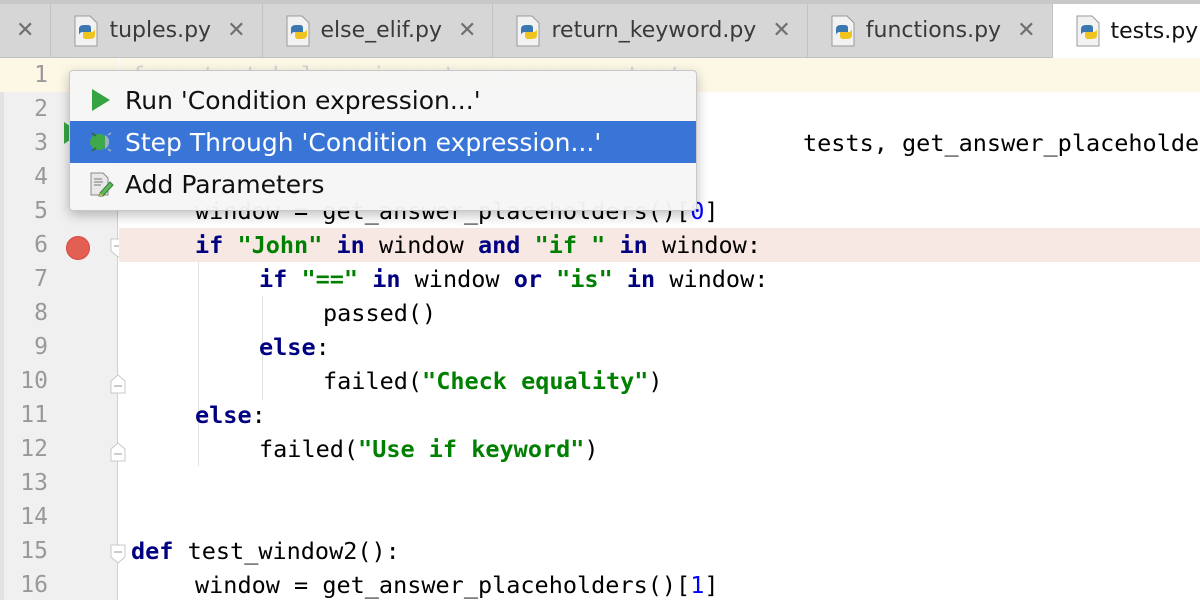 The width and height of the screenshot is (1200, 600). Describe the element at coordinates (380, 313) in the screenshot. I see `code-text: passed()` at that location.